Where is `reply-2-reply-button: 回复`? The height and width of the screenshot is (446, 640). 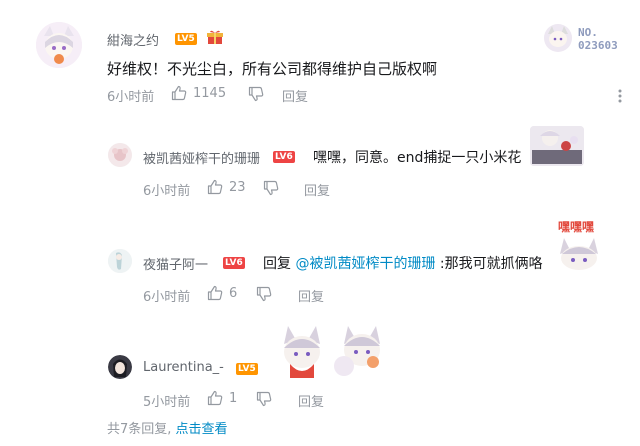 reply-2-reply-button: 回复 is located at coordinates (311, 295).